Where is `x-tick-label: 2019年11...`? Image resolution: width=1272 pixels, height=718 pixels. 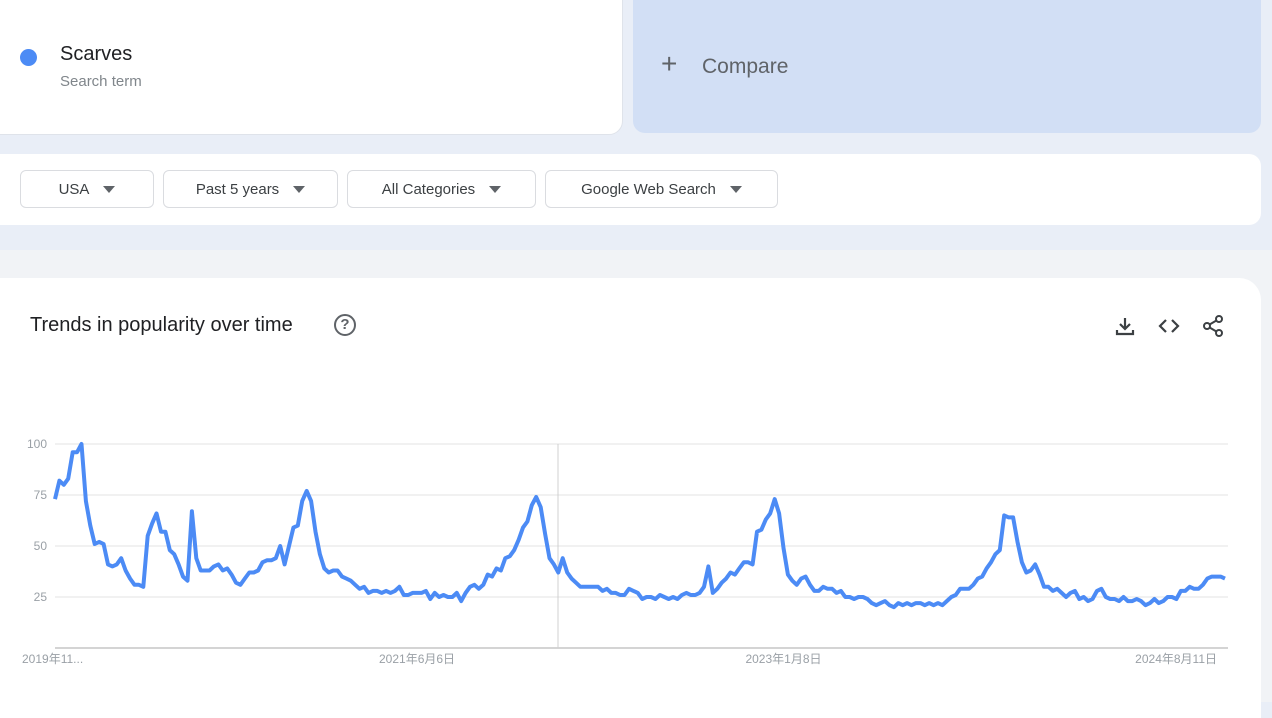 x-tick-label: 2019年11... is located at coordinates (52, 659).